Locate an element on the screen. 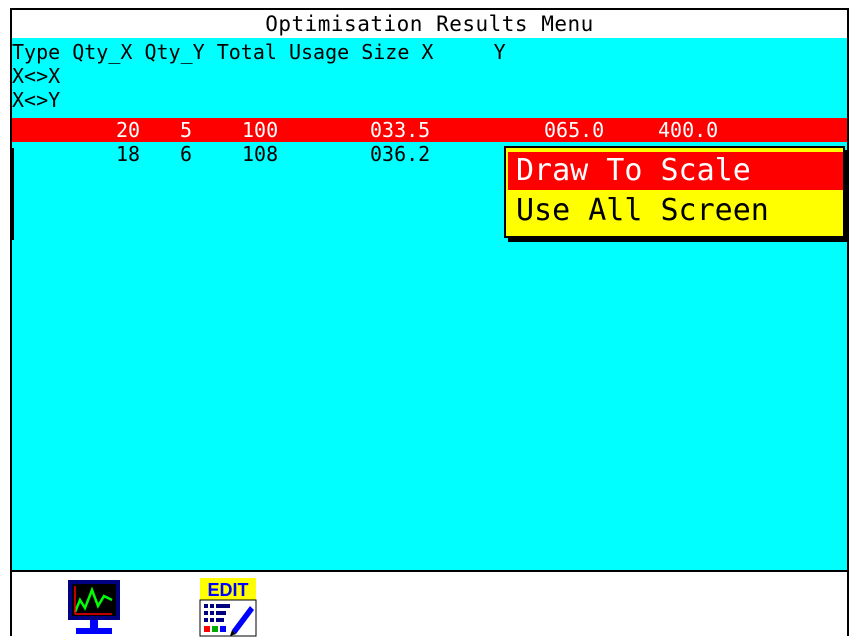  edit-button: EDIT is located at coordinates (228, 608).